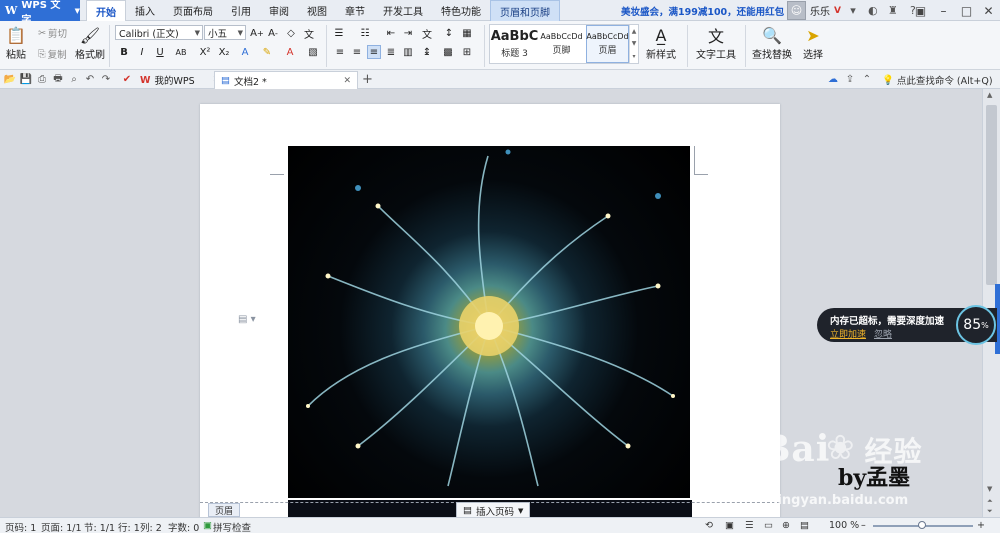  I want to click on redo-icon: ↷, so click(106, 79).